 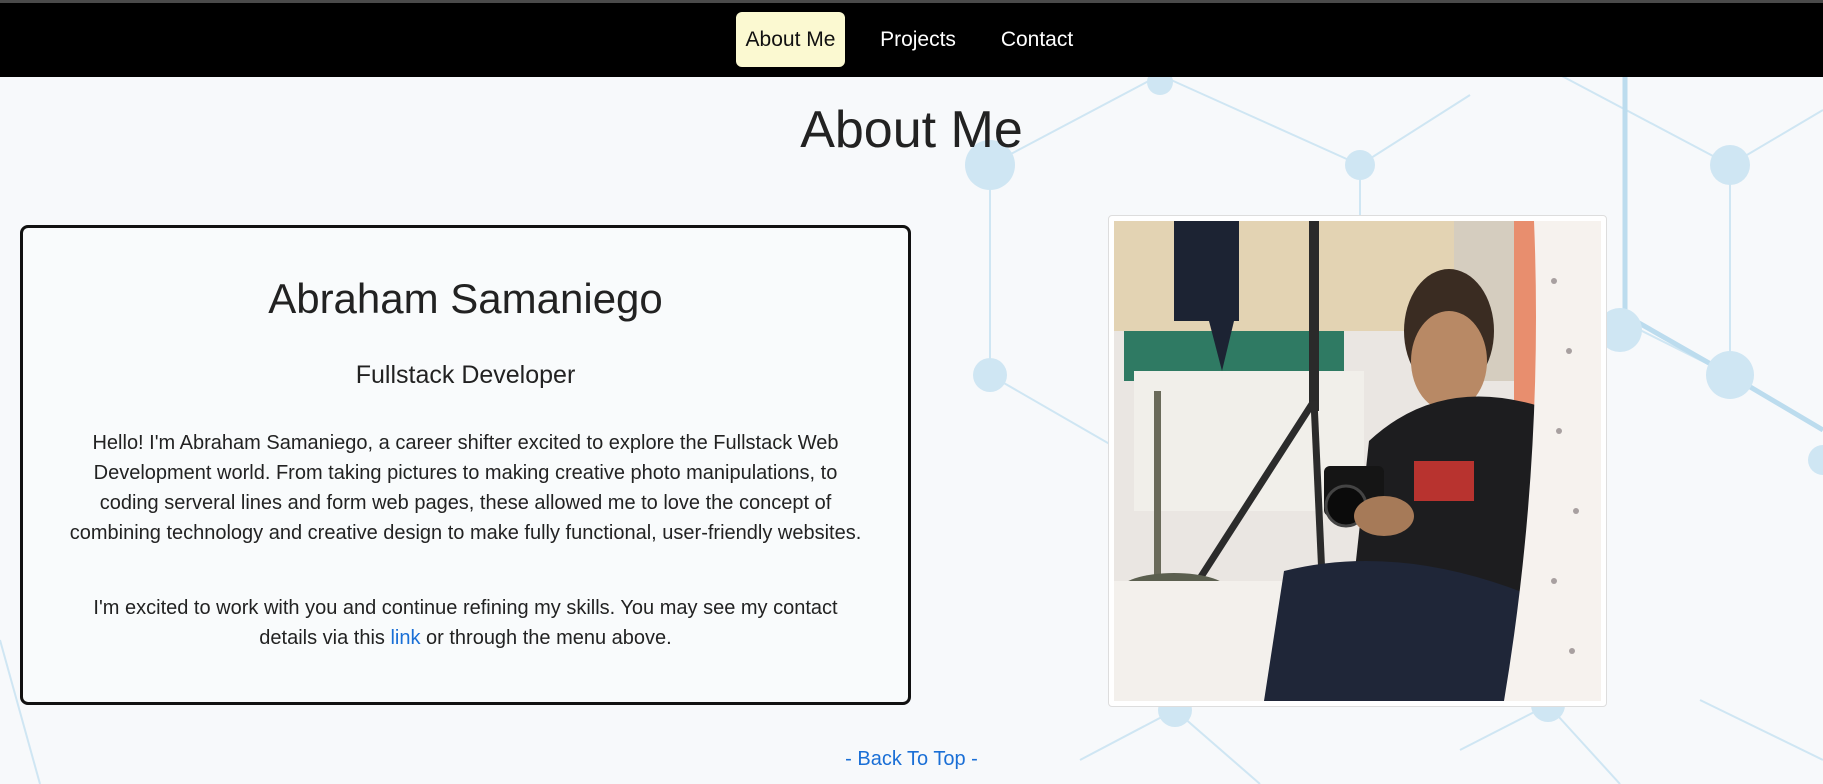 What do you see at coordinates (1037, 39) in the screenshot?
I see `nav-contact: Contact` at bounding box center [1037, 39].